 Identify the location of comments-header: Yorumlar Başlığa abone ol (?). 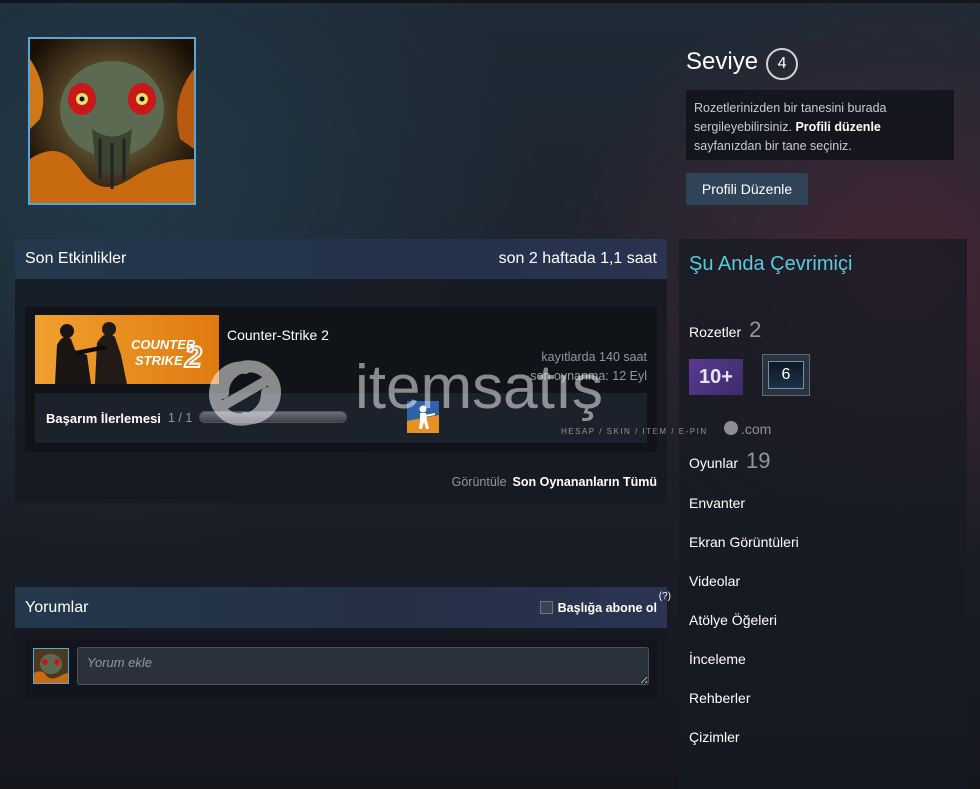
(343, 607).